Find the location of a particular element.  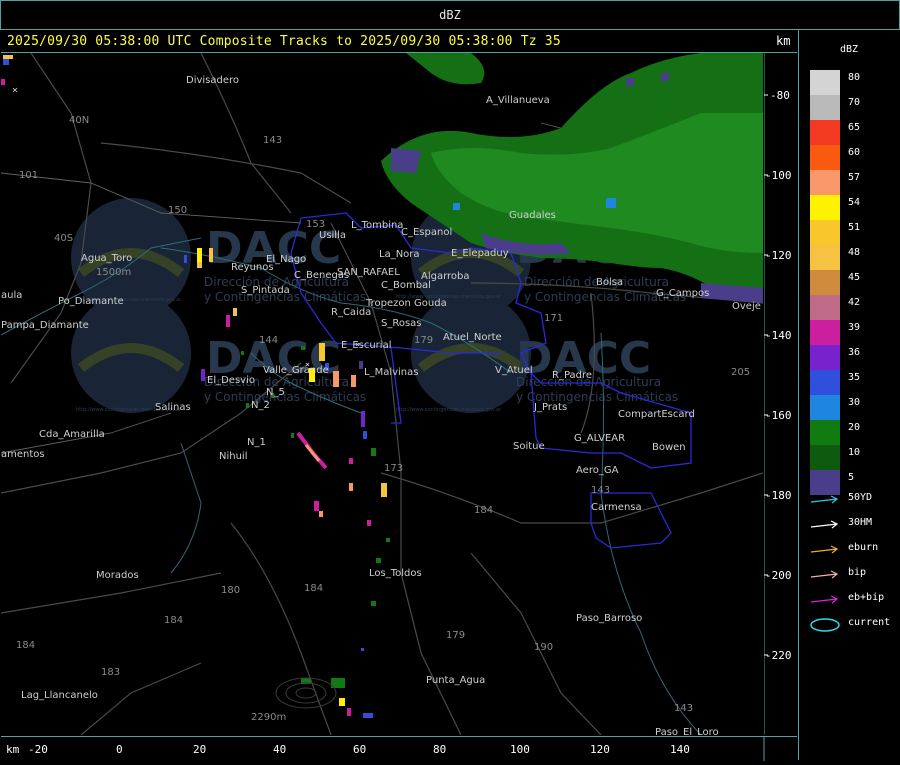

y-axis: -80 -100 -120 -140 -160 -180 -200 -220 is located at coordinates (780, 394).